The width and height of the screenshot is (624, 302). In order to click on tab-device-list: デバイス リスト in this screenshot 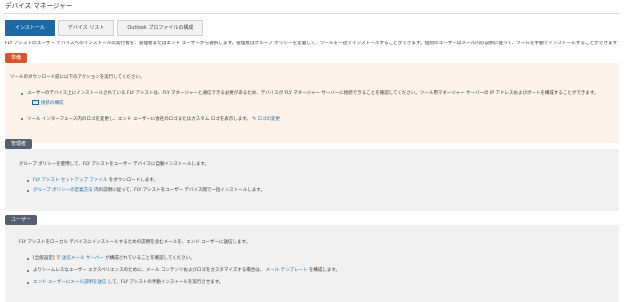, I will do `click(86, 28)`.